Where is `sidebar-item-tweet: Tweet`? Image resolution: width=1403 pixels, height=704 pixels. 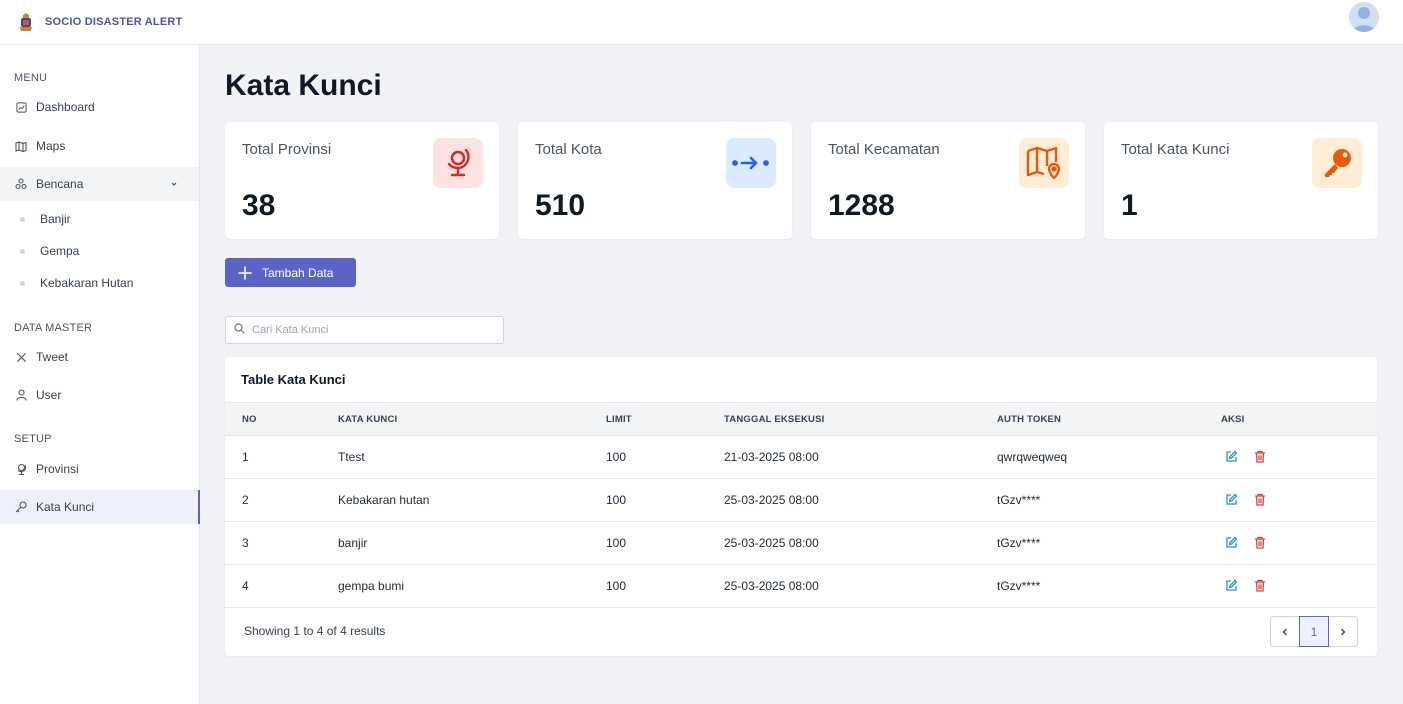 sidebar-item-tweet: Tweet is located at coordinates (99, 357).